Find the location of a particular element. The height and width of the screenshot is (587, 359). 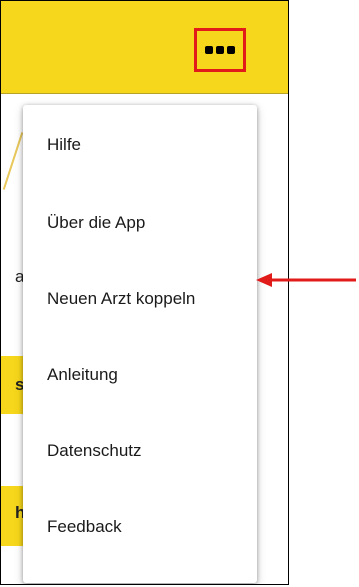

background-decoration is located at coordinates (13, 161).